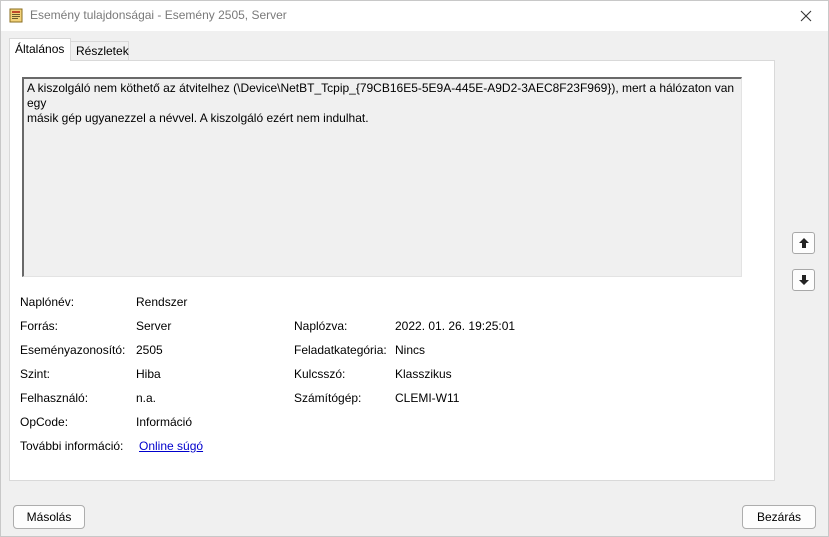  I want to click on keywords-value: Klasszikus, so click(423, 374).